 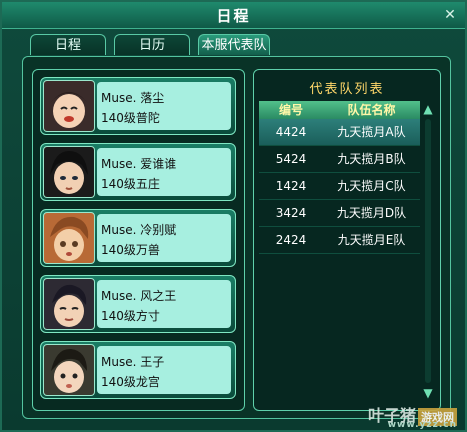 What do you see at coordinates (450, 15) in the screenshot?
I see `close-icon: ✕` at bounding box center [450, 15].